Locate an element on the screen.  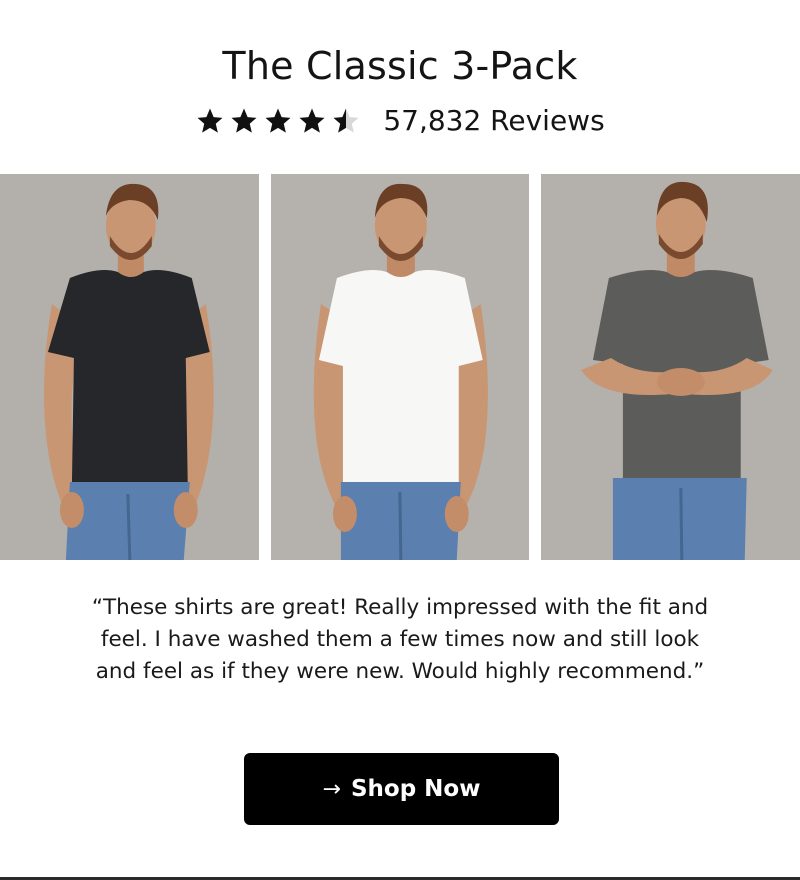
photo-black-tee is located at coordinates (129, 367).